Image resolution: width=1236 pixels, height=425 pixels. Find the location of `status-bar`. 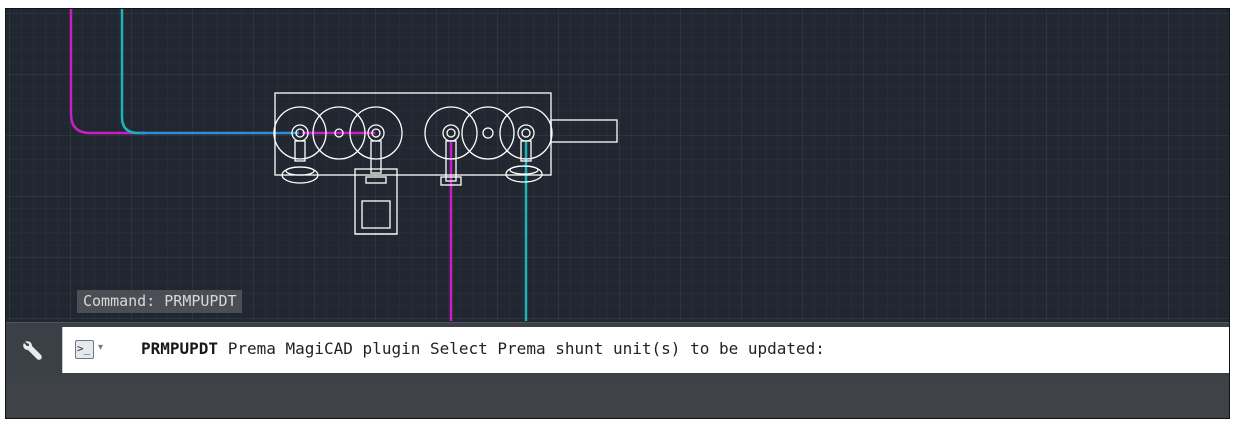

status-bar is located at coordinates (617, 397).